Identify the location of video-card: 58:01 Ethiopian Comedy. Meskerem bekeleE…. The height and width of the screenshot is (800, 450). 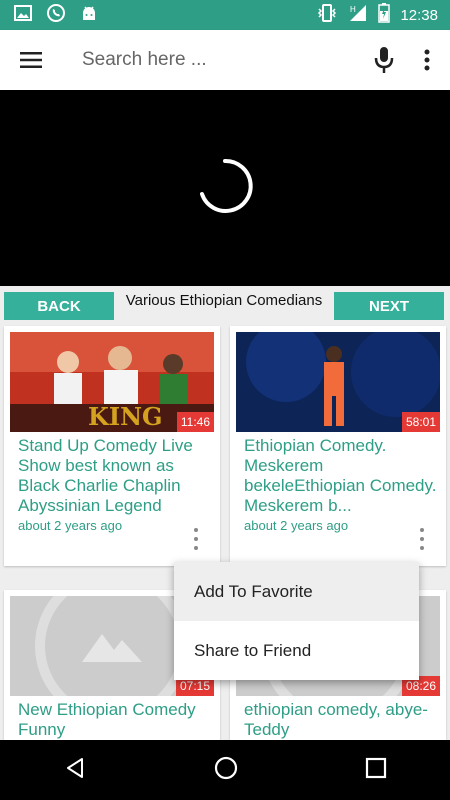
(338, 446).